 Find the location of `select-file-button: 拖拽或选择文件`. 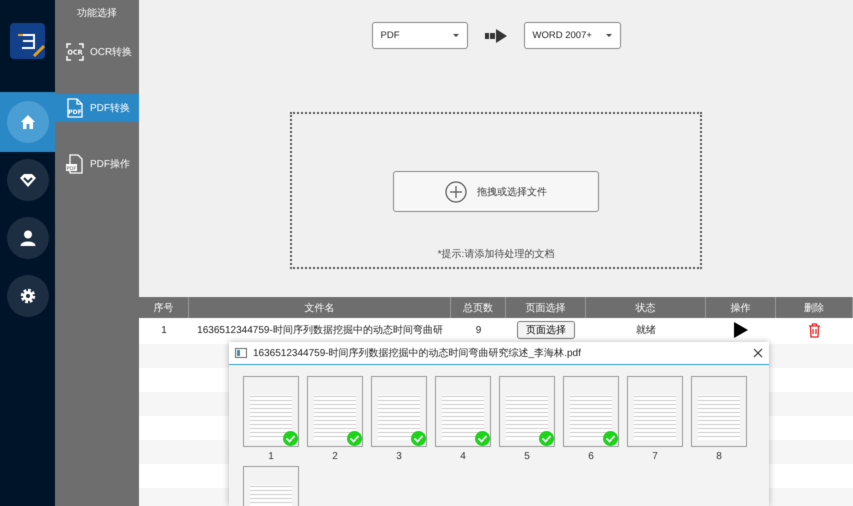

select-file-button: 拖拽或选择文件 is located at coordinates (496, 191).